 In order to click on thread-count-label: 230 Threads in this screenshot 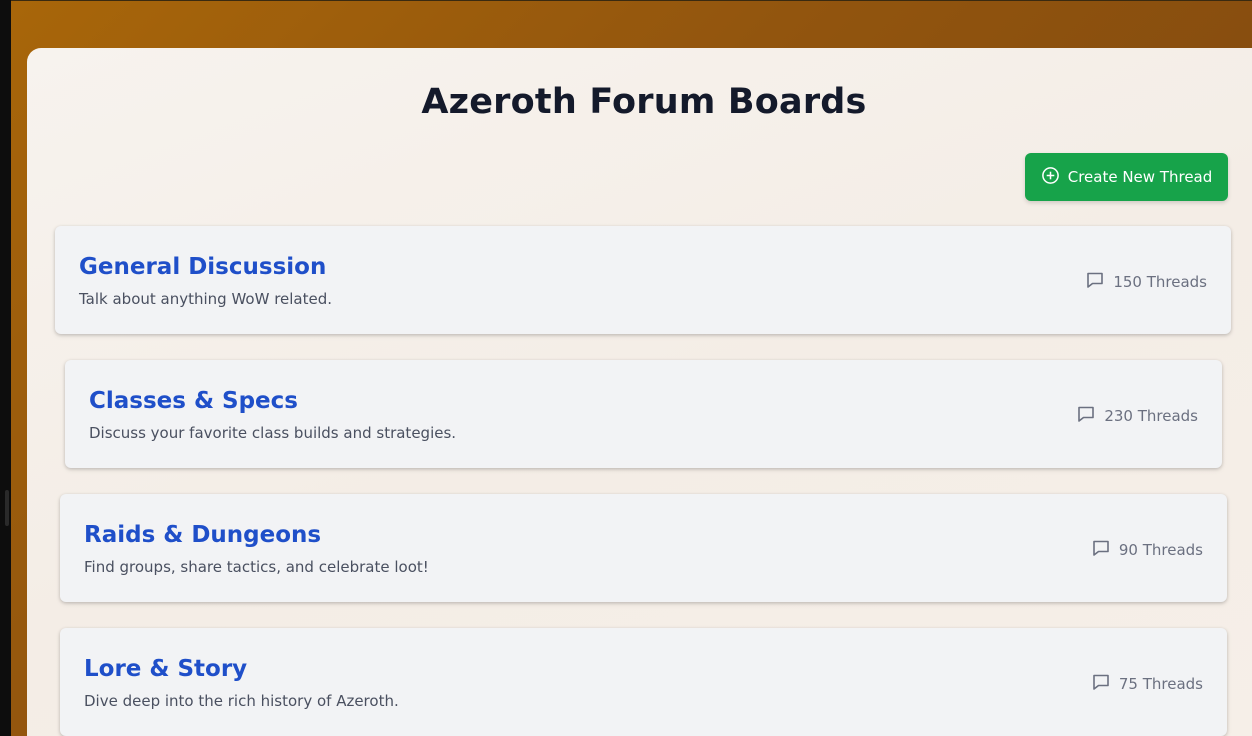, I will do `click(1151, 416)`.